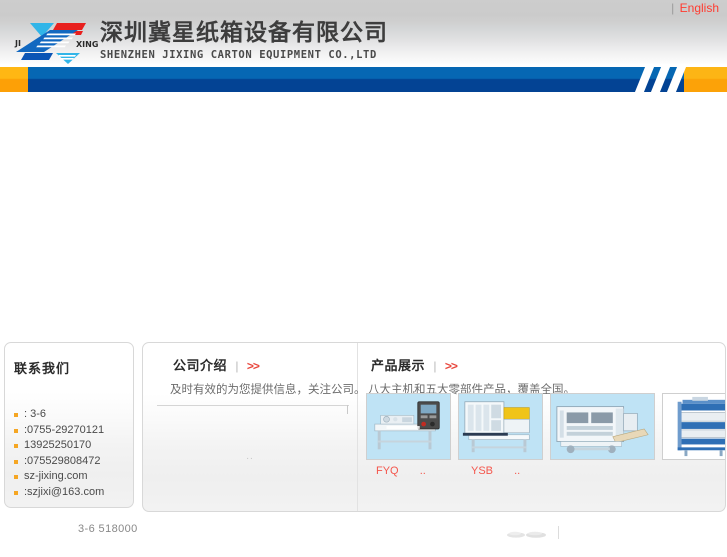  I want to click on carton-printing-slotting-machine-icon, so click(602, 426).